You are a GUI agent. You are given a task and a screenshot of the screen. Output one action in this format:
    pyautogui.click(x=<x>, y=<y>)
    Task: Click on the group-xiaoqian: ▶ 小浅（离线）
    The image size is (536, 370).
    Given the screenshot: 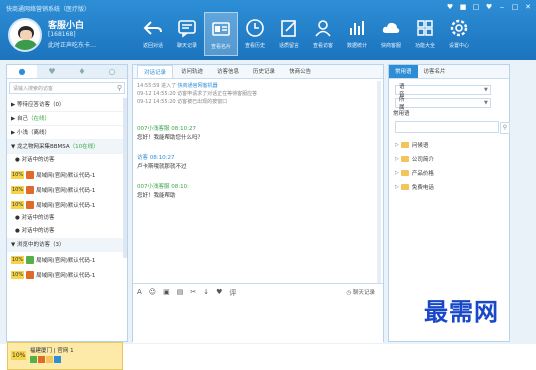 What is the action you would take?
    pyautogui.click(x=65, y=133)
    